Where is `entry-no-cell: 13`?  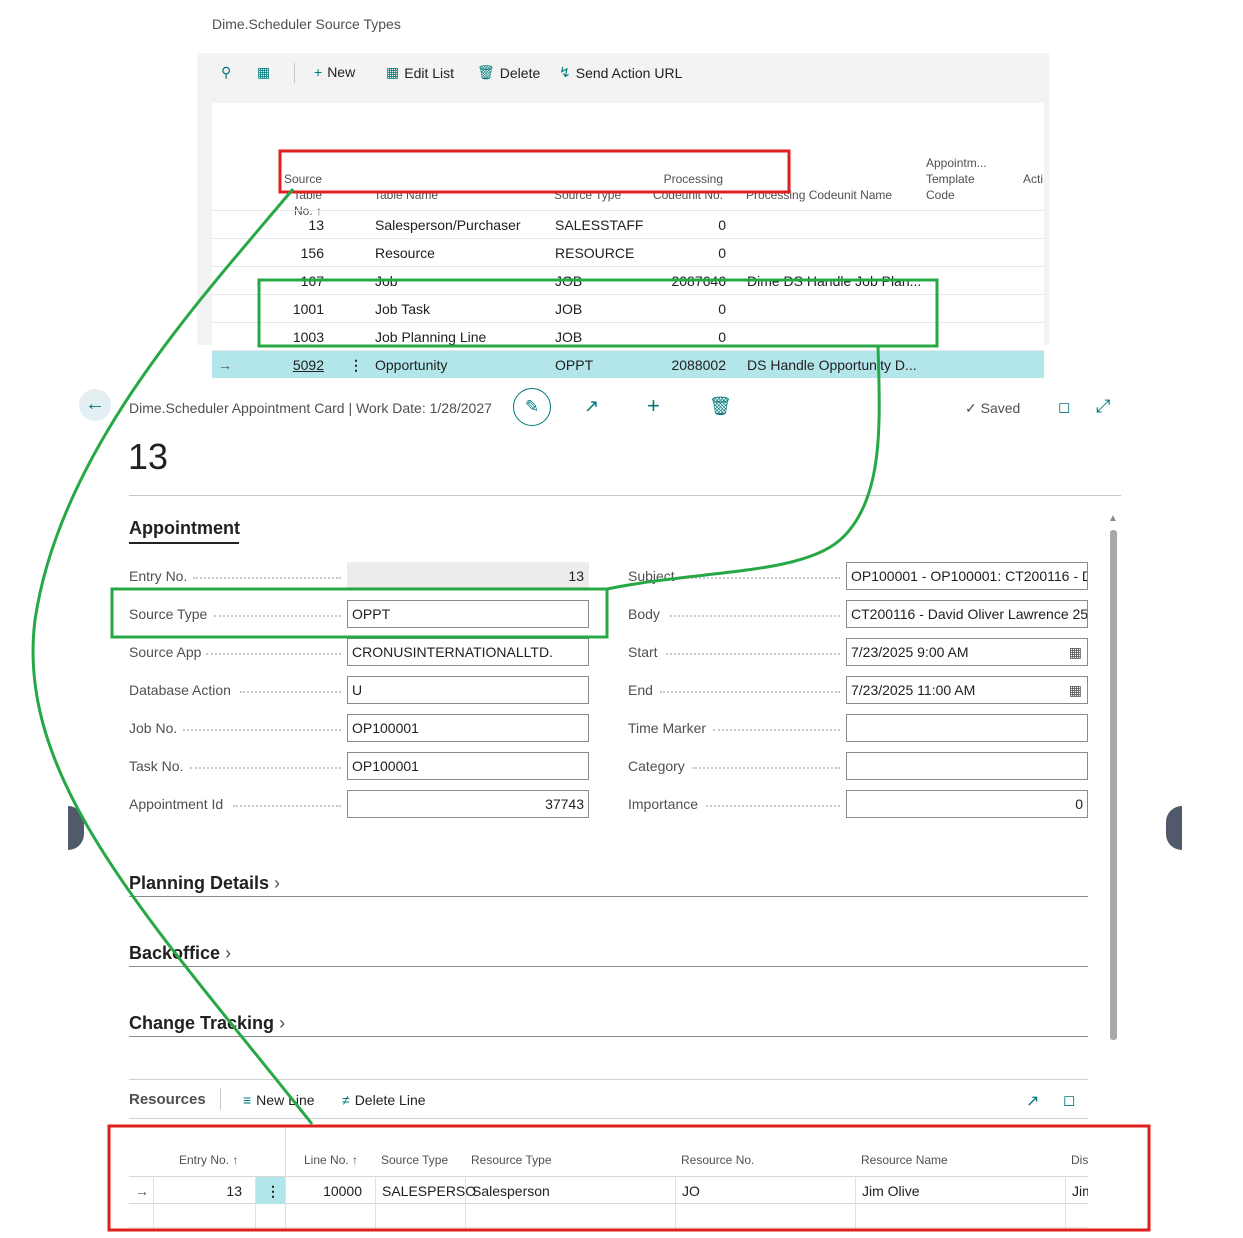
entry-no-cell: 13 is located at coordinates (201, 1191).